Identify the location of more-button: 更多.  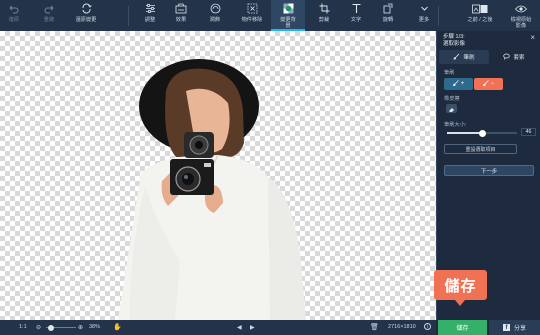
(424, 15).